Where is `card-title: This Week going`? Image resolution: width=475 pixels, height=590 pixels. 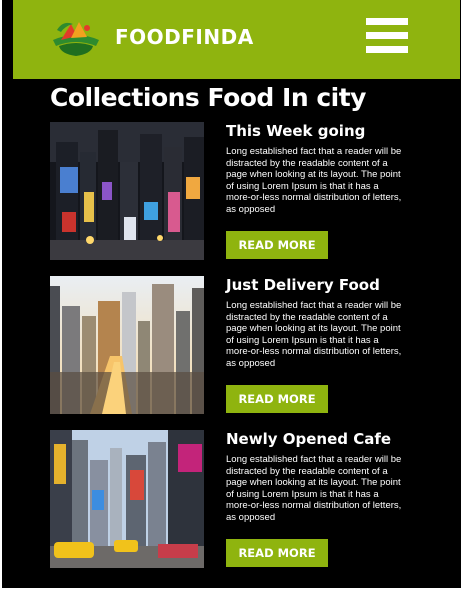
card-title: This Week going is located at coordinates (296, 131).